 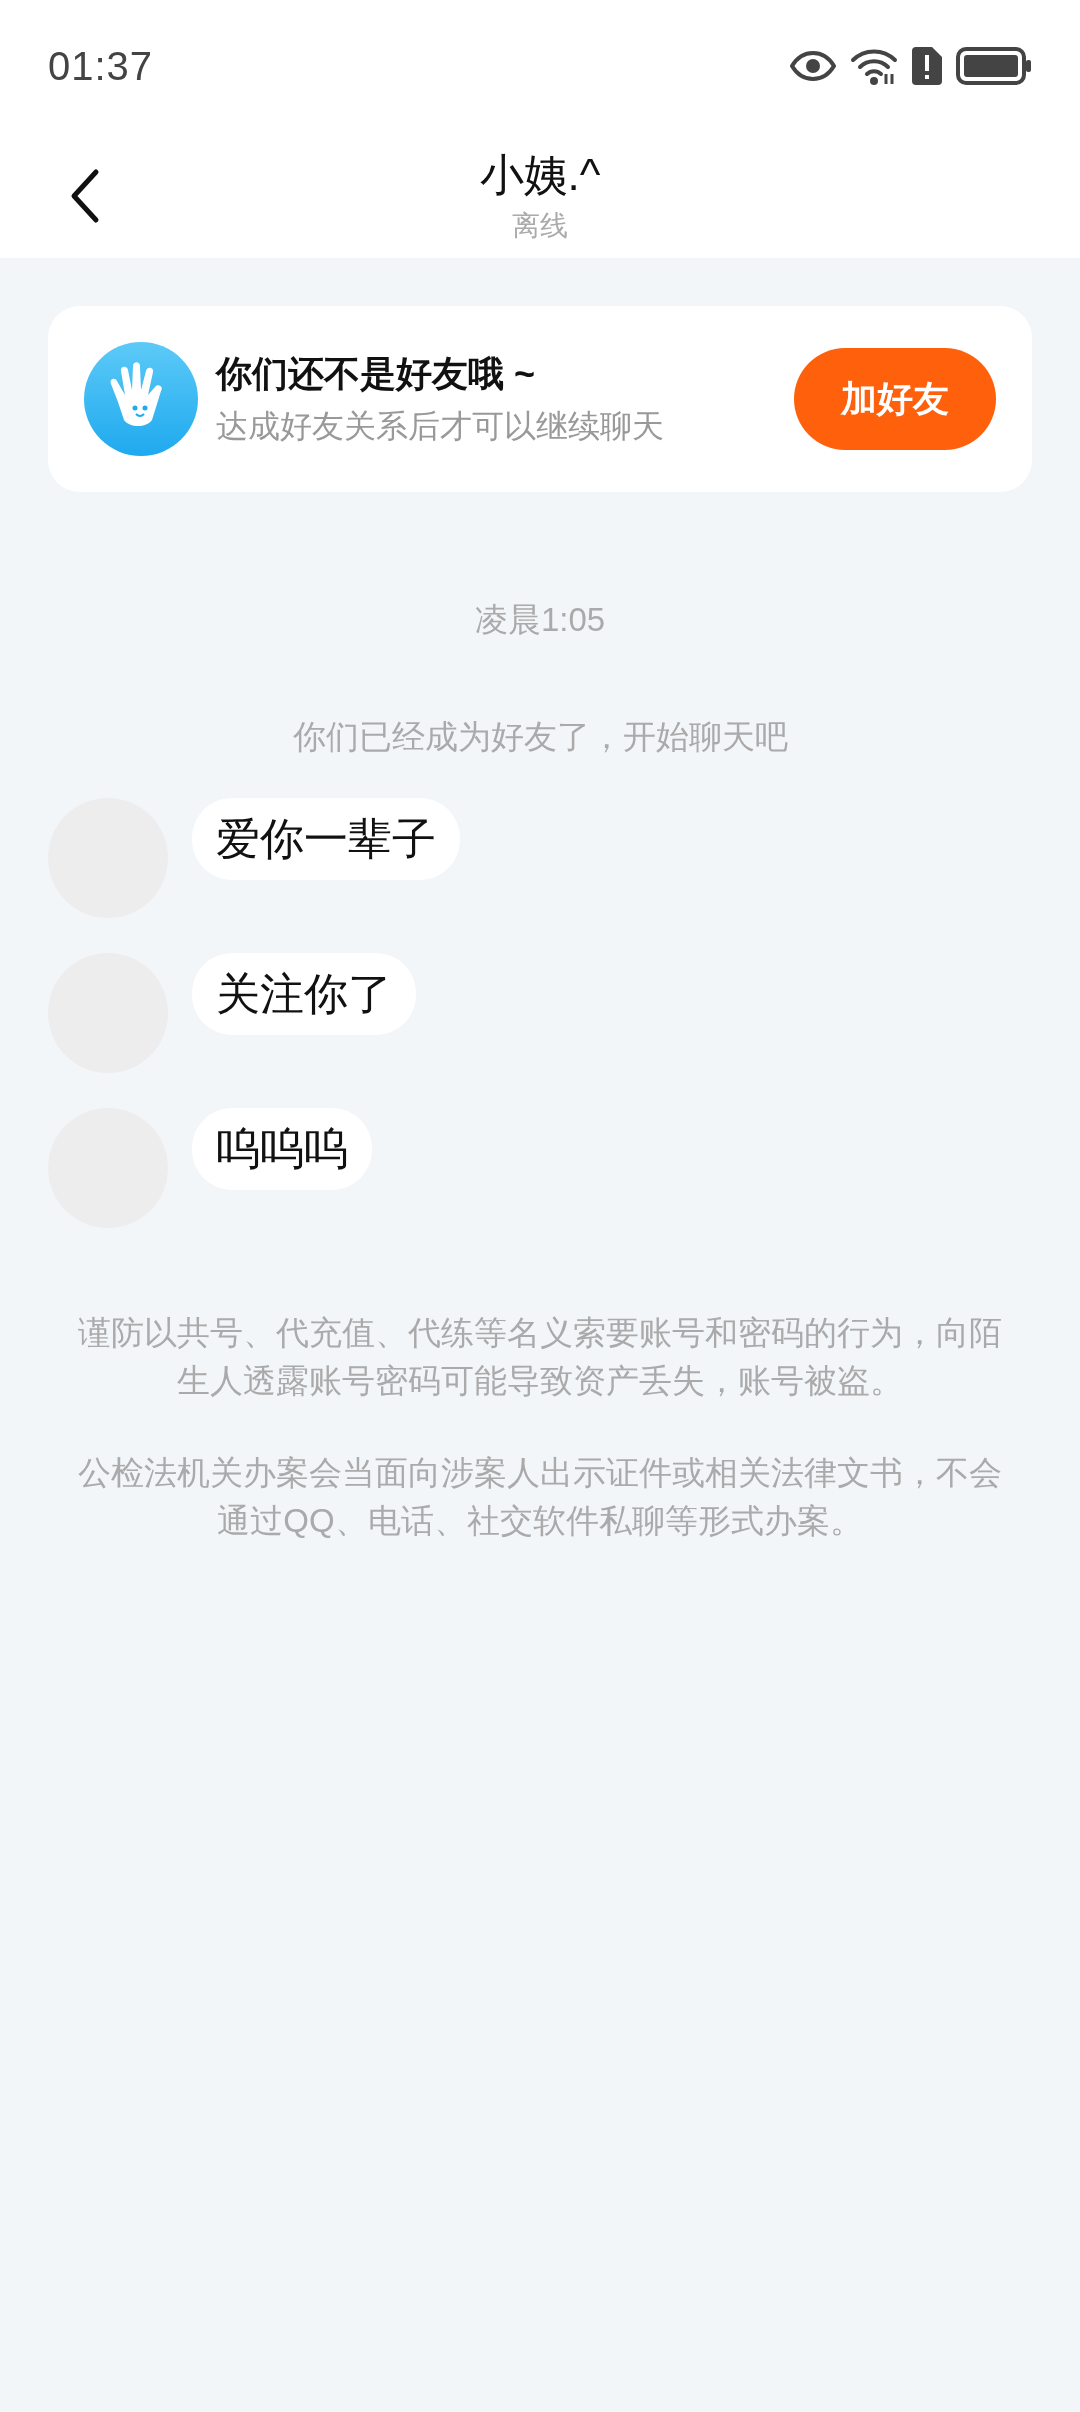 I want to click on wifi-icon, so click(x=874, y=66).